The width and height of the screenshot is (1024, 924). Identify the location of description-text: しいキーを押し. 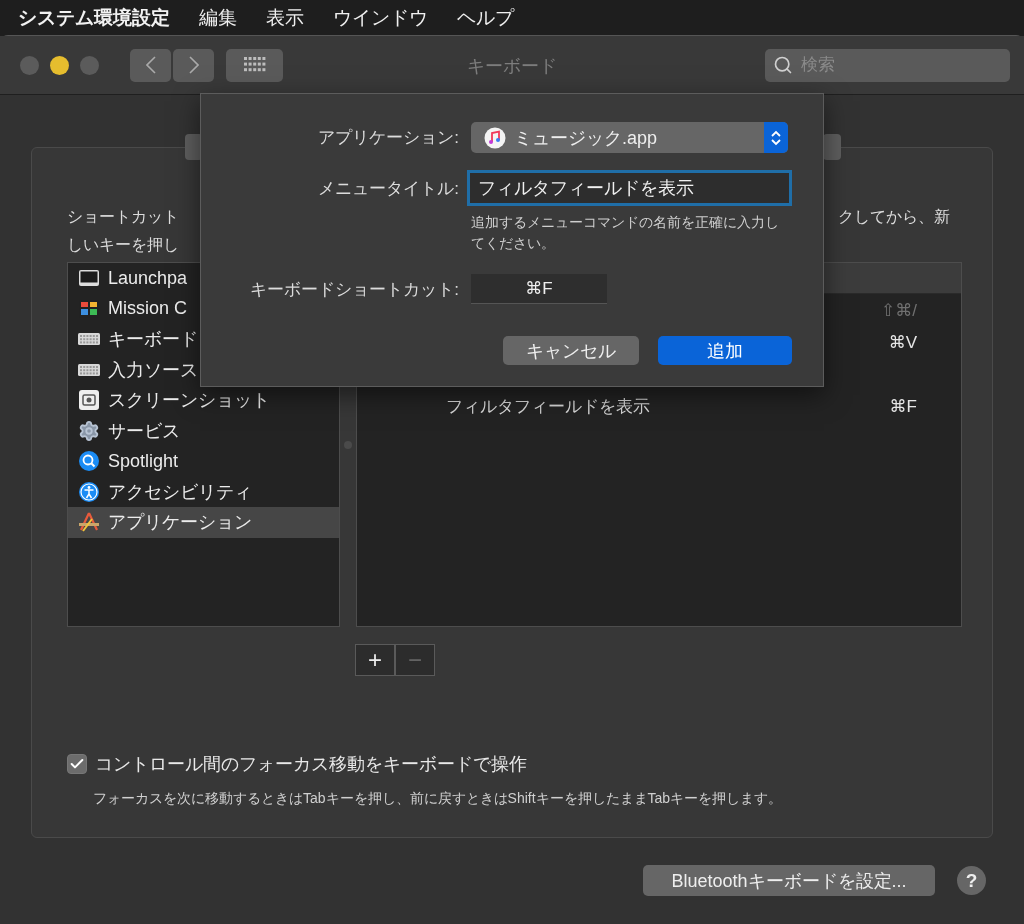
(123, 245).